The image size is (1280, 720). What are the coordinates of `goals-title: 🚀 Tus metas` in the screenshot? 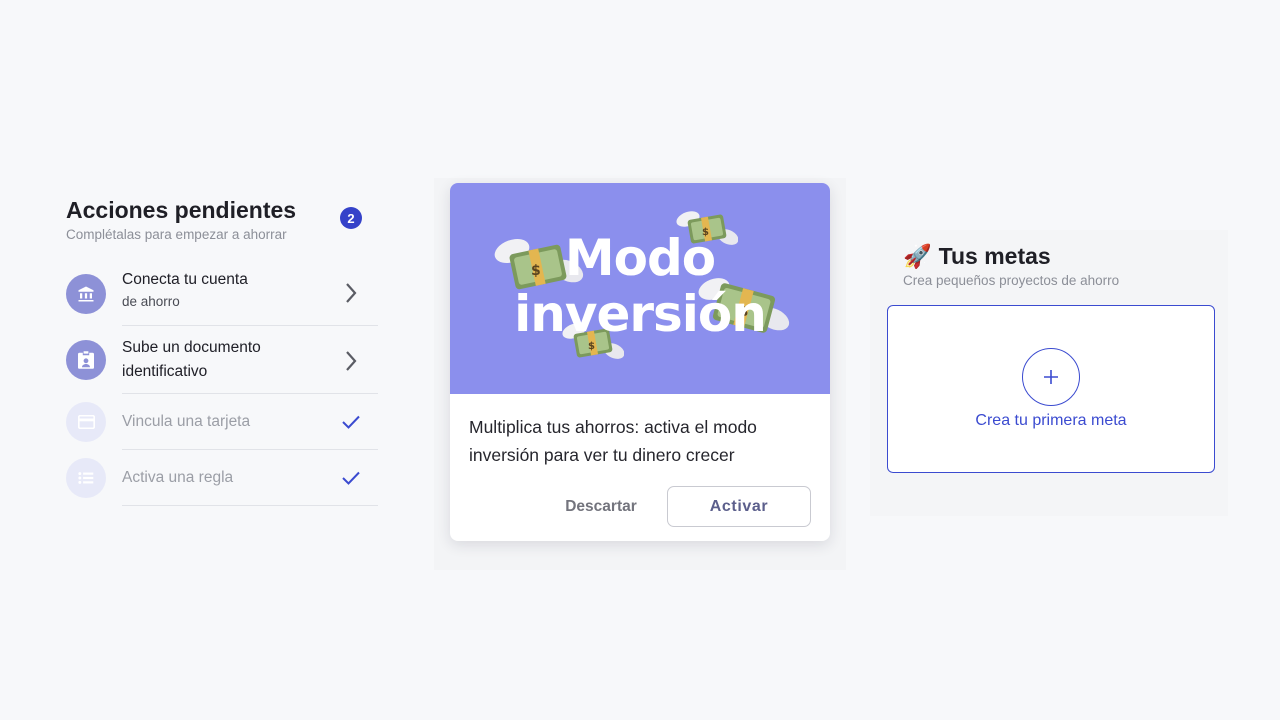 It's located at (977, 256).